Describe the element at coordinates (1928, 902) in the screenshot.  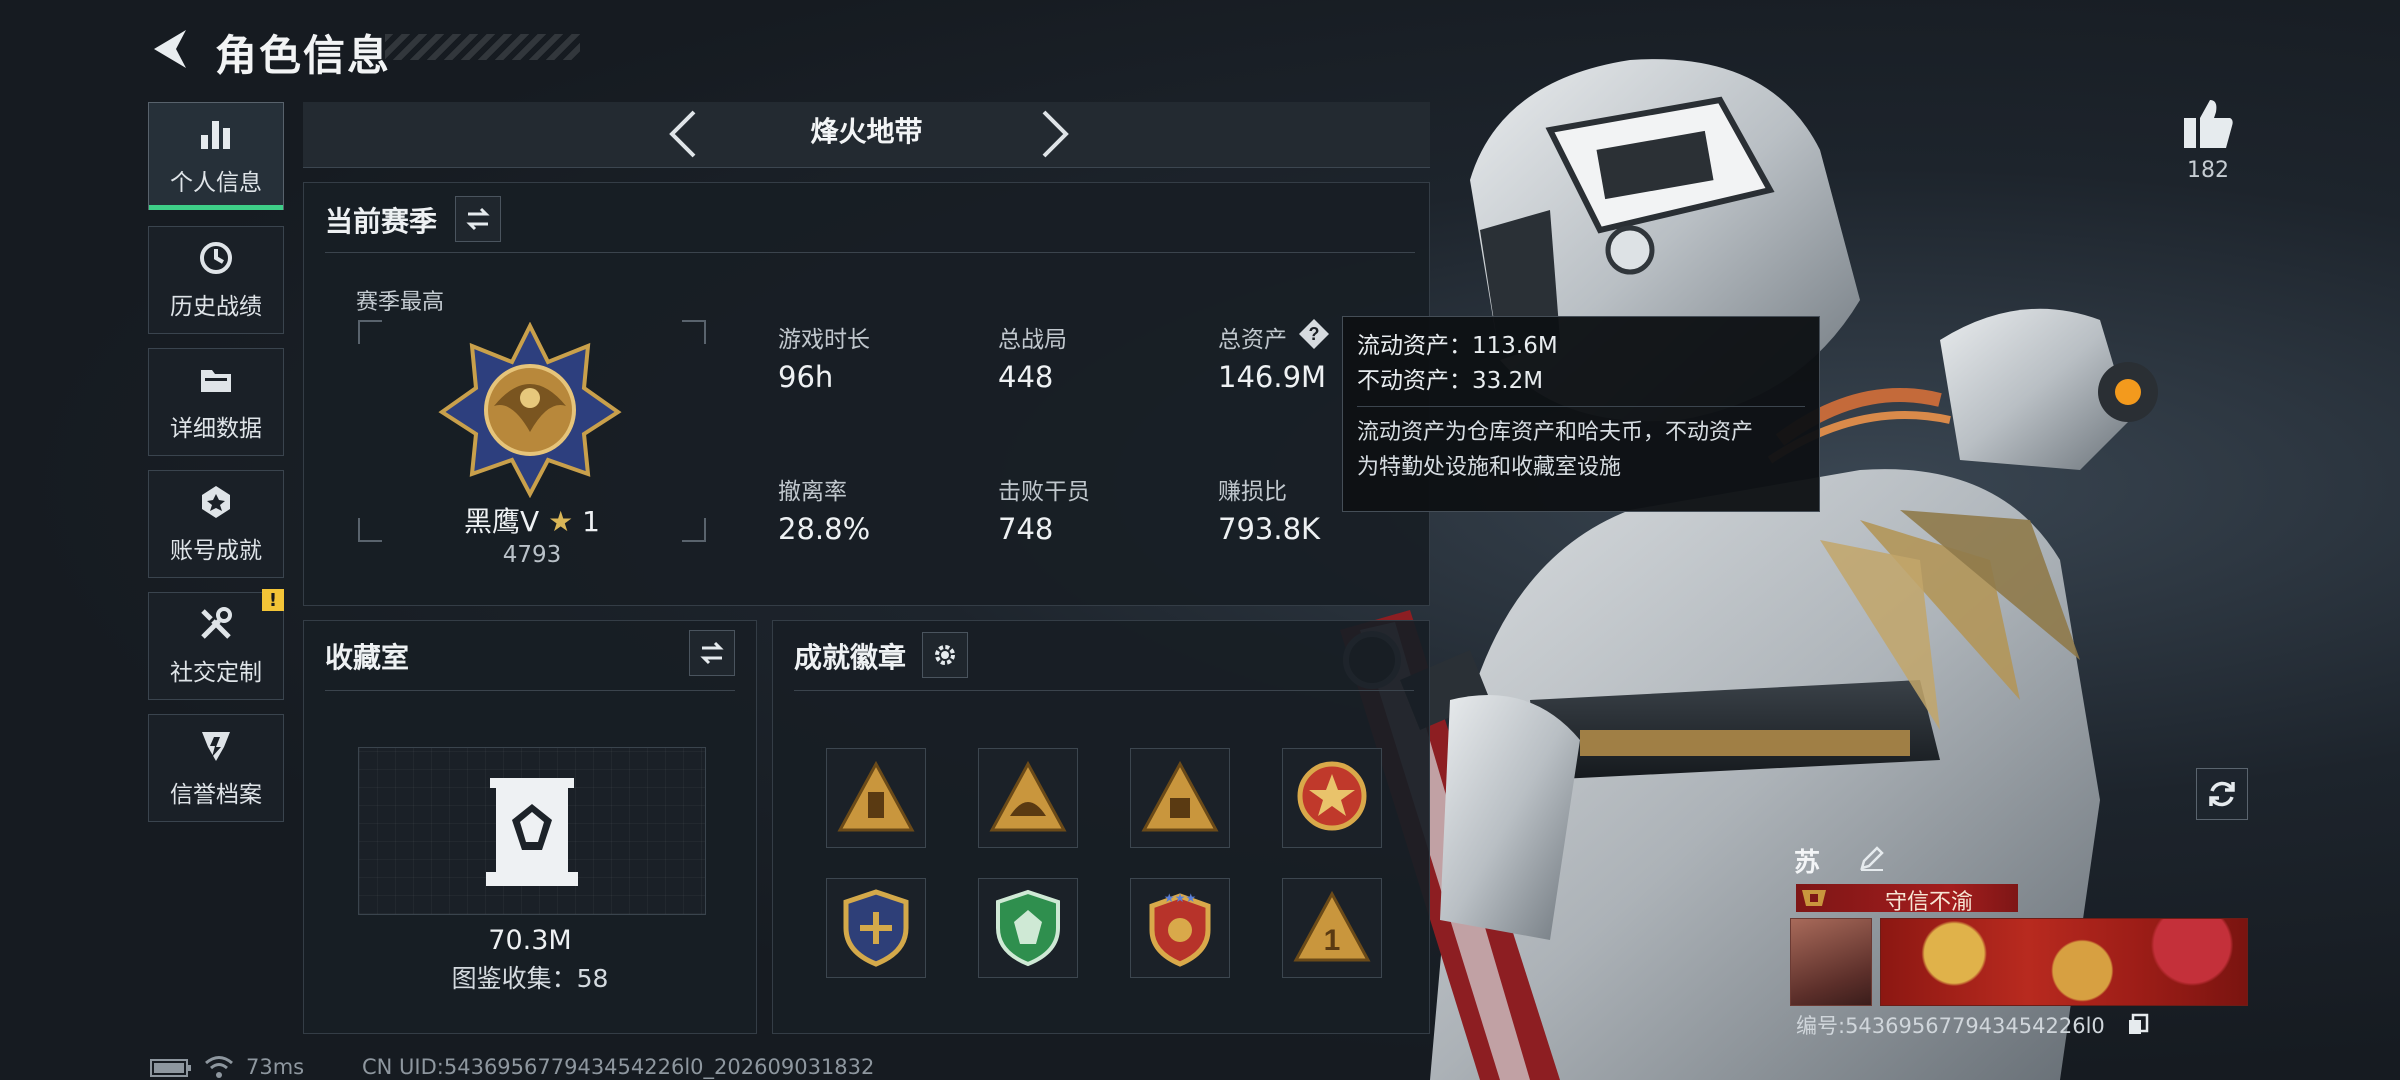
I see `player-title: 守信不渝` at that location.